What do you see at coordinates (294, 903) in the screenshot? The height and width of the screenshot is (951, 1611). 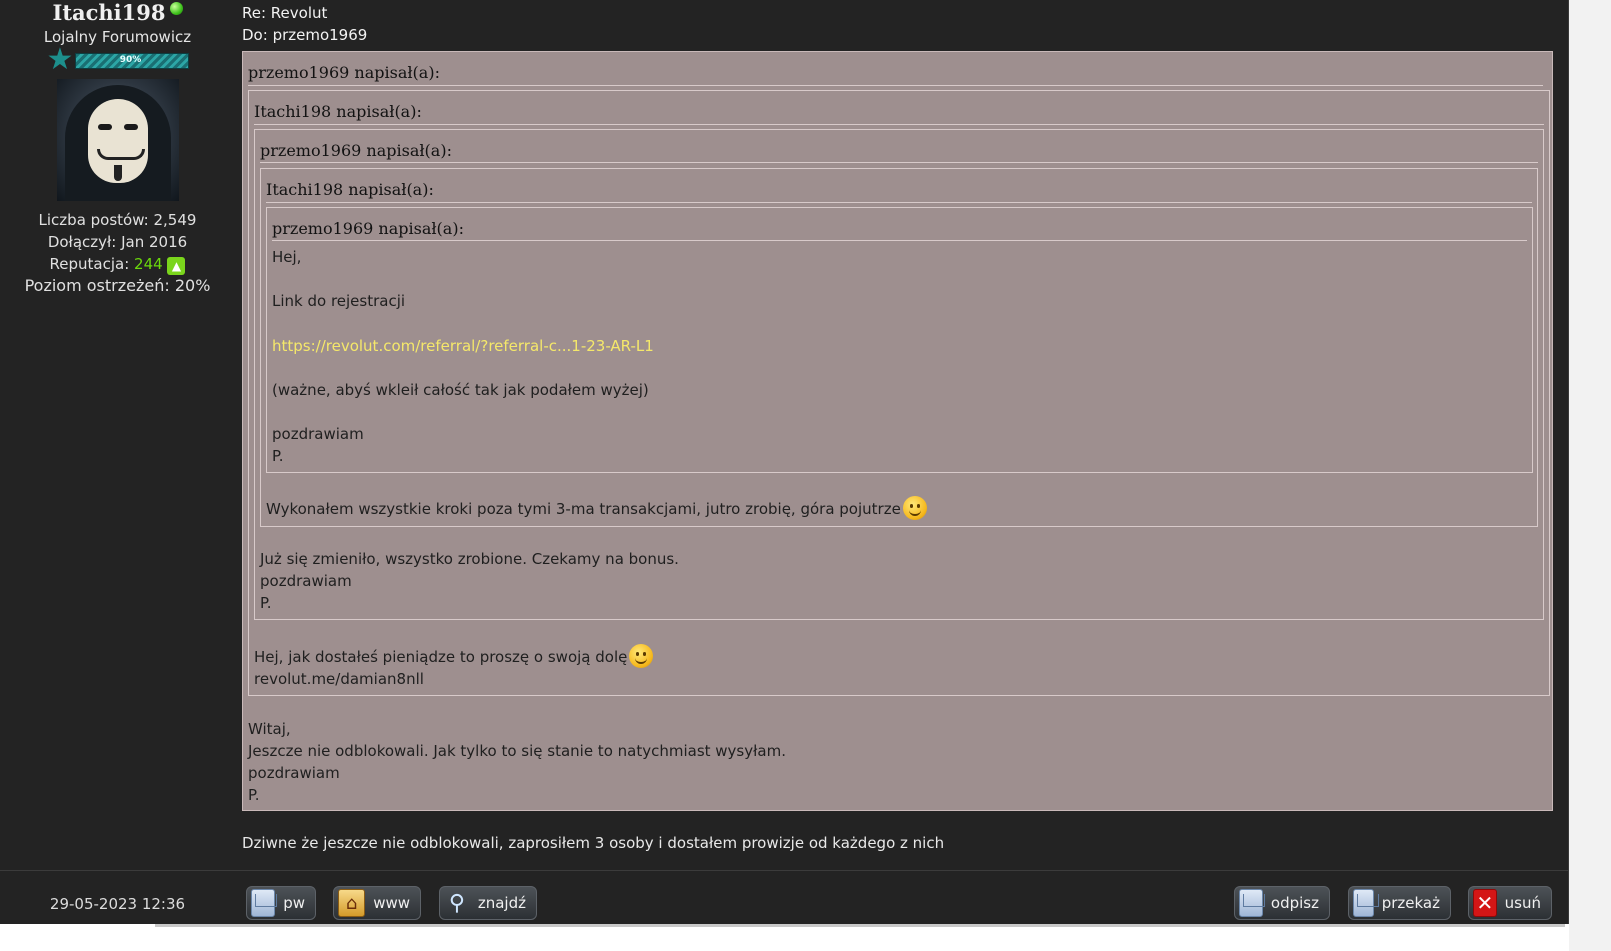 I see `pw-button-label: pw` at bounding box center [294, 903].